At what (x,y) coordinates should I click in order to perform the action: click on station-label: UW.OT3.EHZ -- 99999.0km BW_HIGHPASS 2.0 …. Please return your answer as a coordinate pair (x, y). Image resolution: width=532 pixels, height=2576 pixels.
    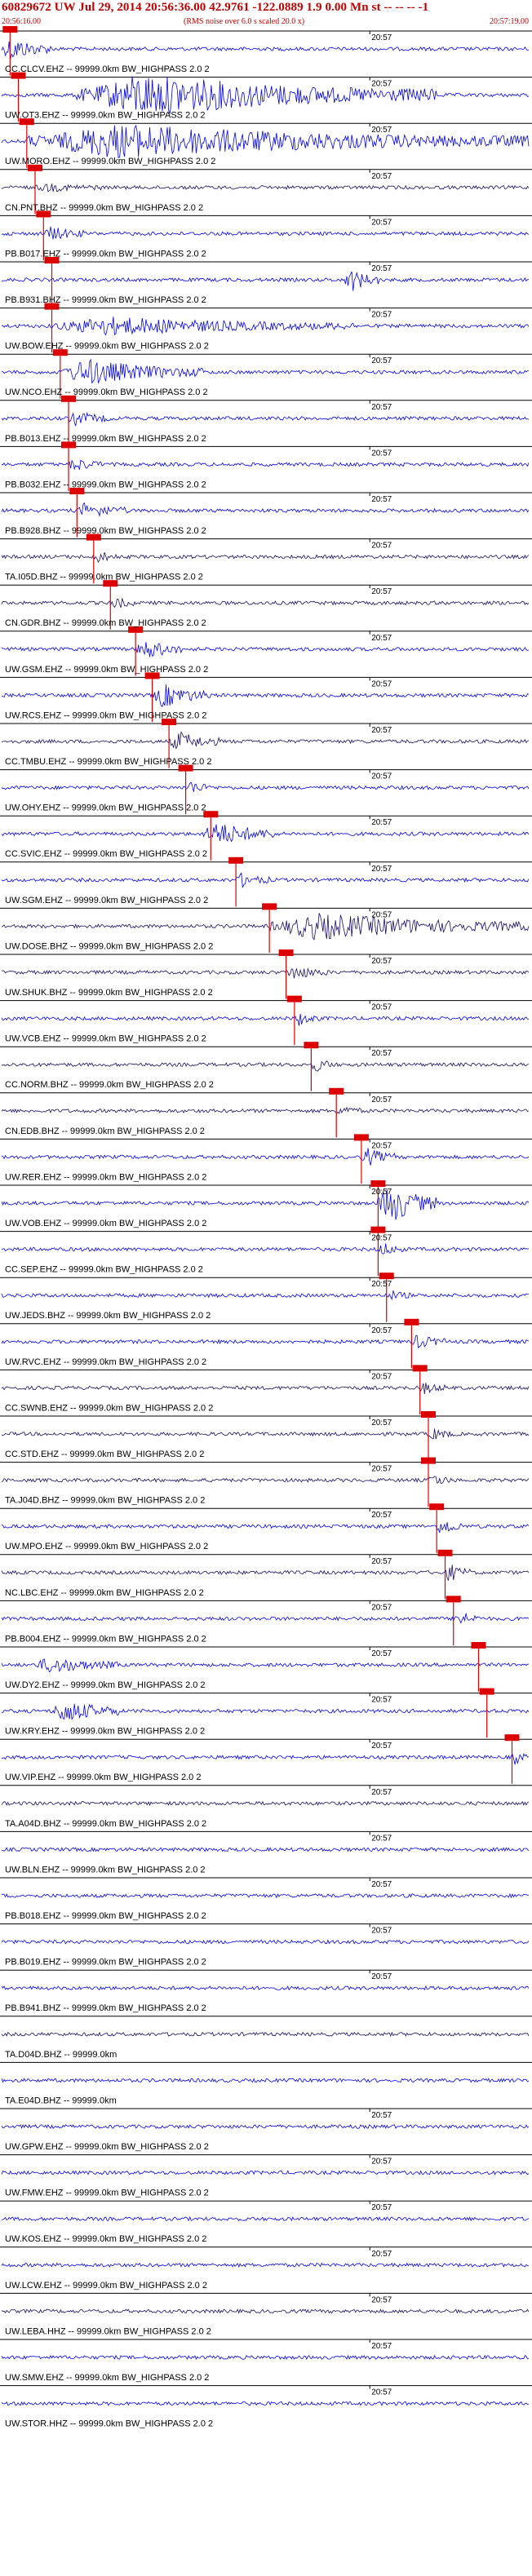
    Looking at the image, I should click on (105, 116).